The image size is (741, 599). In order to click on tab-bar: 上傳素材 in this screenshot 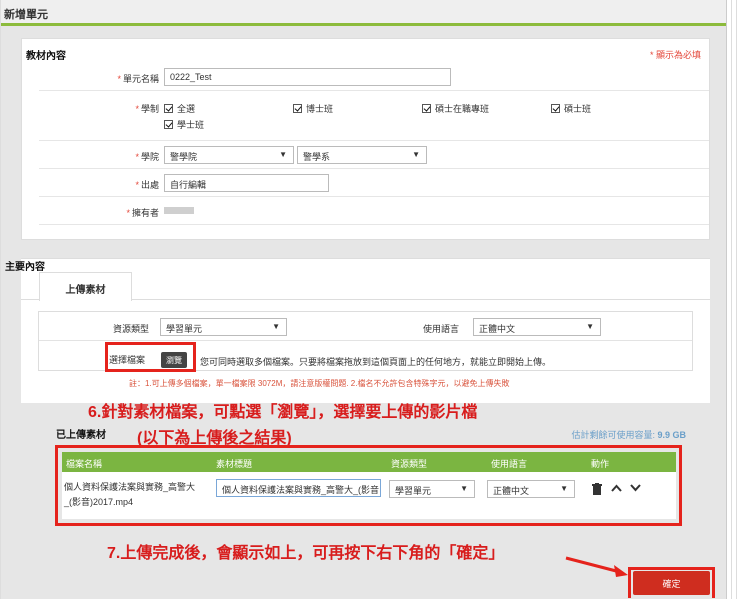, I will do `click(365, 286)`.